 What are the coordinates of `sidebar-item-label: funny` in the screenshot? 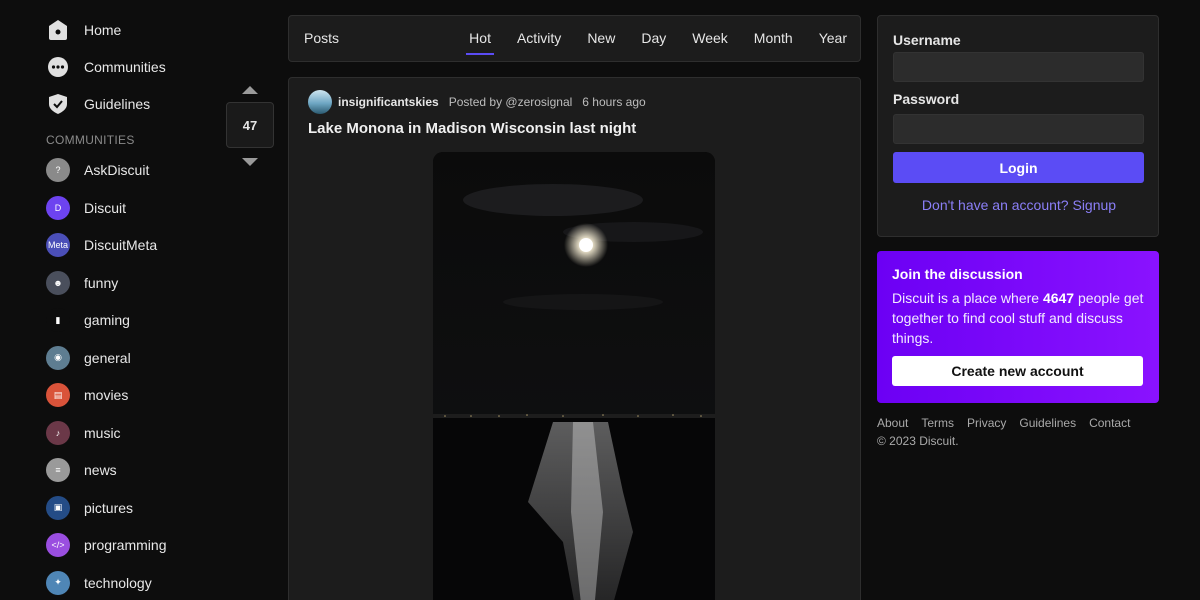 It's located at (101, 282).